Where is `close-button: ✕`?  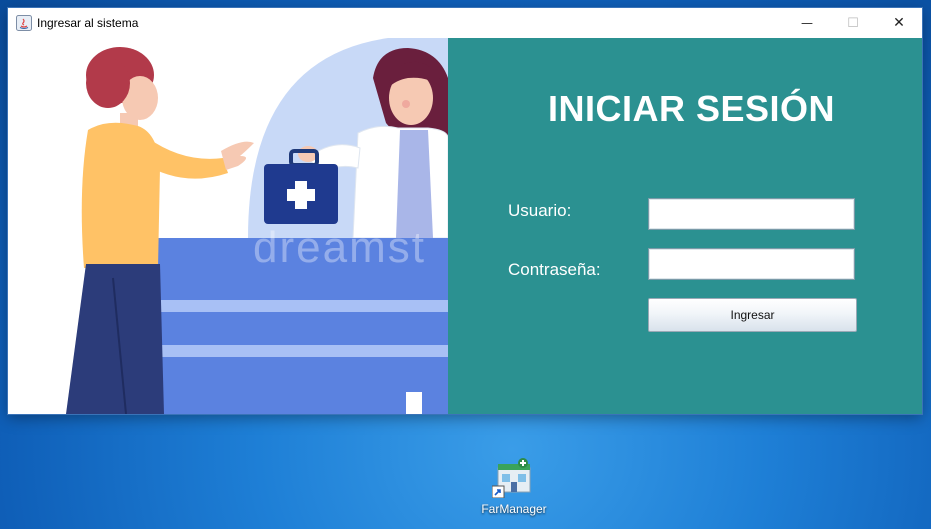 close-button: ✕ is located at coordinates (899, 23).